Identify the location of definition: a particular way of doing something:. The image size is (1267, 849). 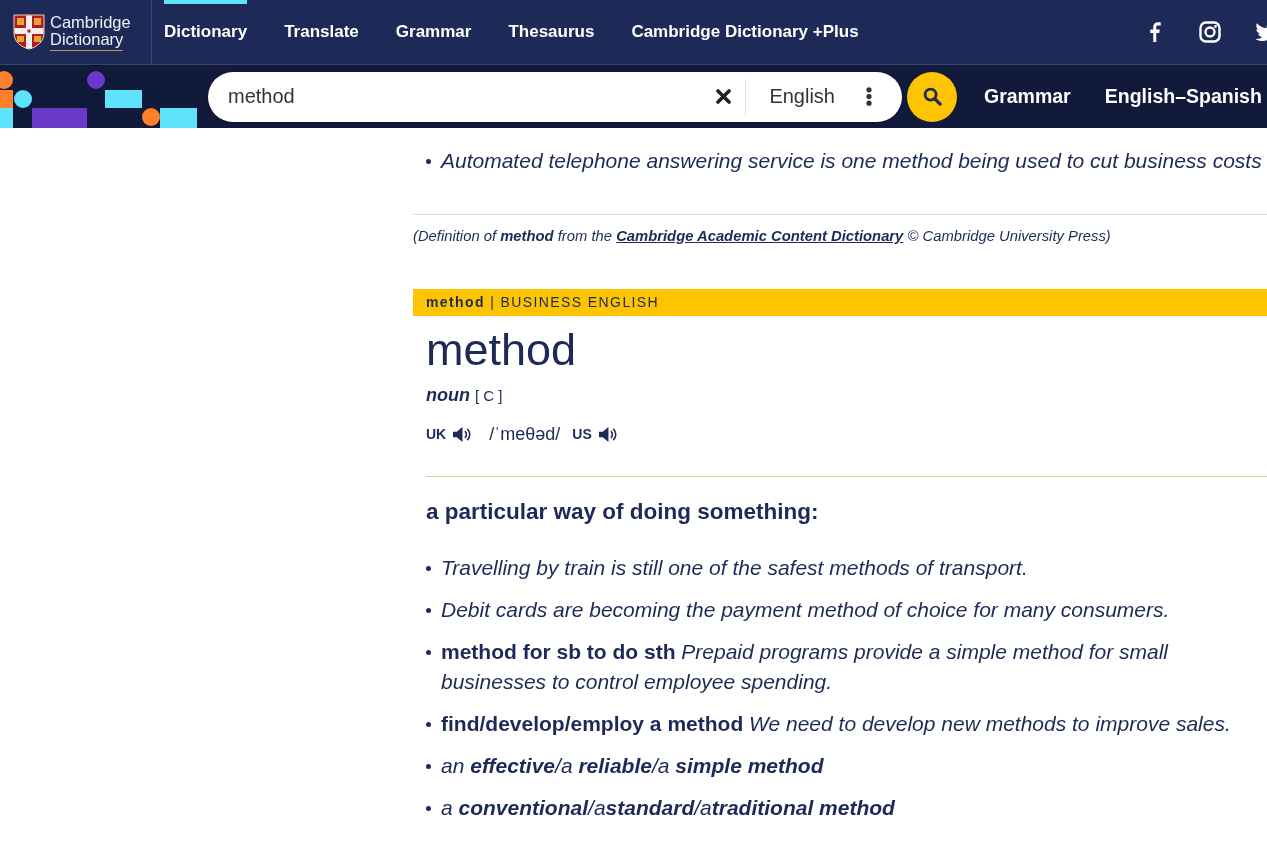
(622, 512).